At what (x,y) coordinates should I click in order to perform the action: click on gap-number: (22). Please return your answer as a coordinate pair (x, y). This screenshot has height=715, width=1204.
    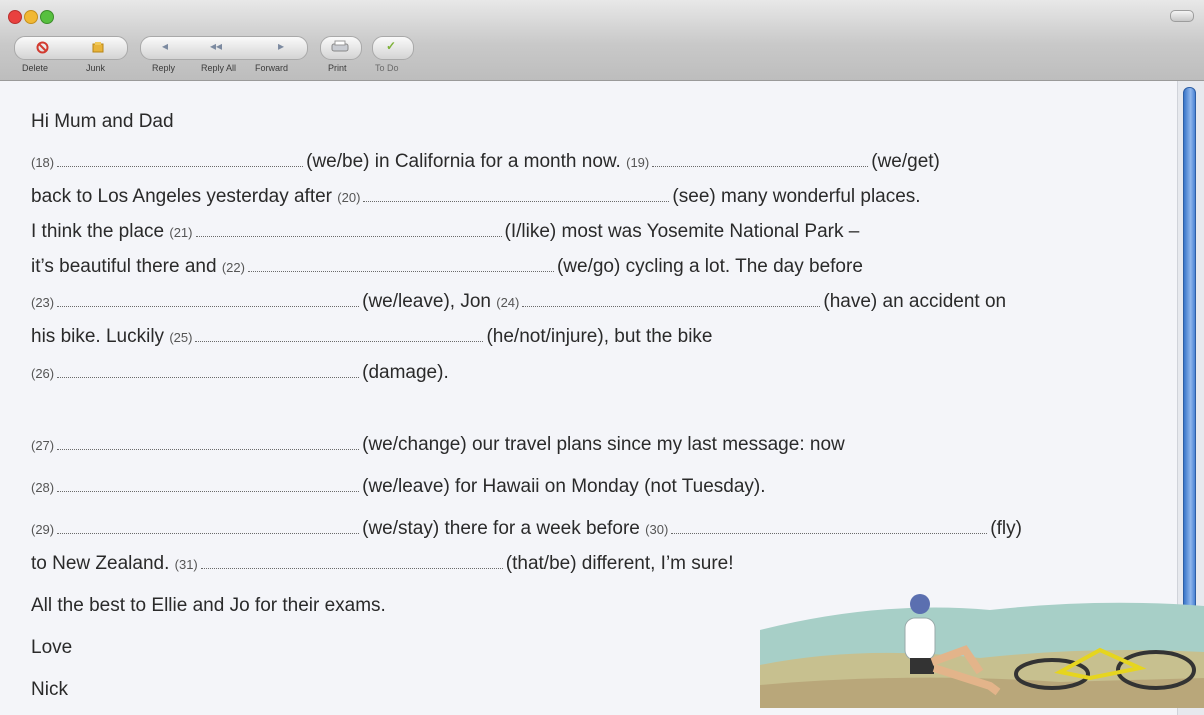
    Looking at the image, I should click on (233, 267).